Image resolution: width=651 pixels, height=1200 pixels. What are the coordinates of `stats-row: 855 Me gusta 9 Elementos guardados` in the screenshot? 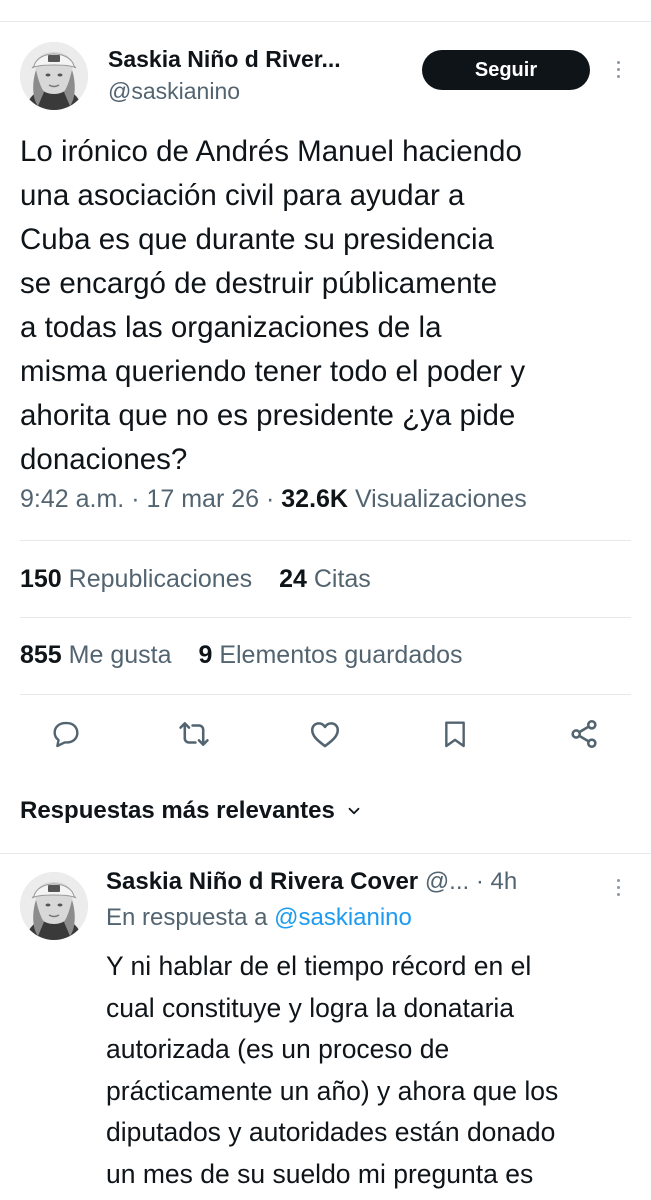 It's located at (241, 655).